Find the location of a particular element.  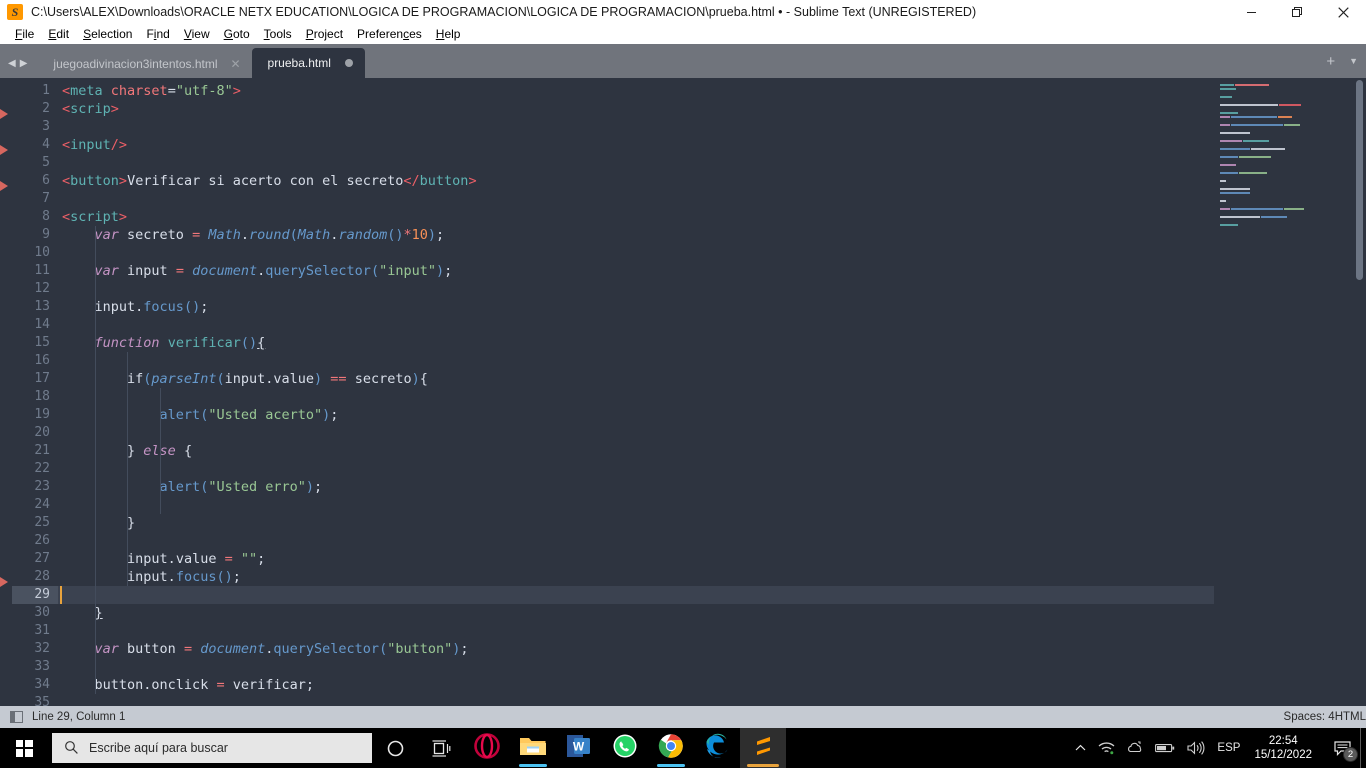

taskbar-search-box: Escribe aquí para buscar is located at coordinates (212, 748).